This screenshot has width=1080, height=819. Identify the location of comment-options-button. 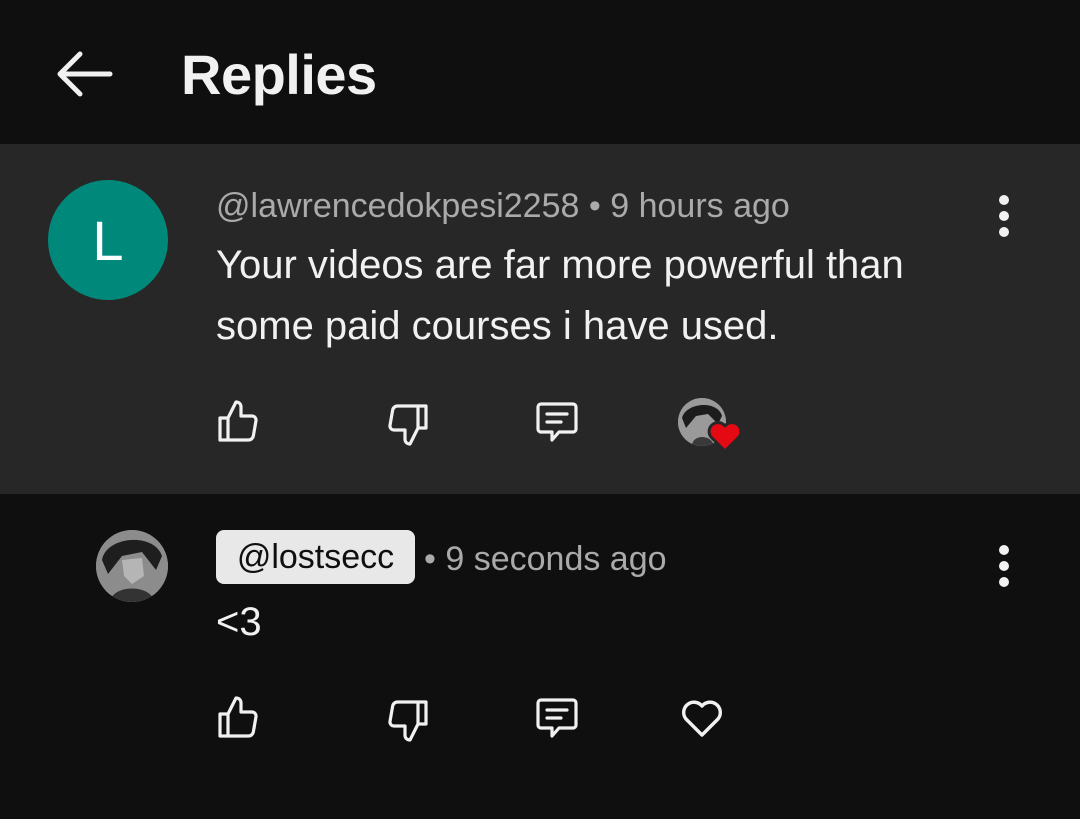
(1004, 216).